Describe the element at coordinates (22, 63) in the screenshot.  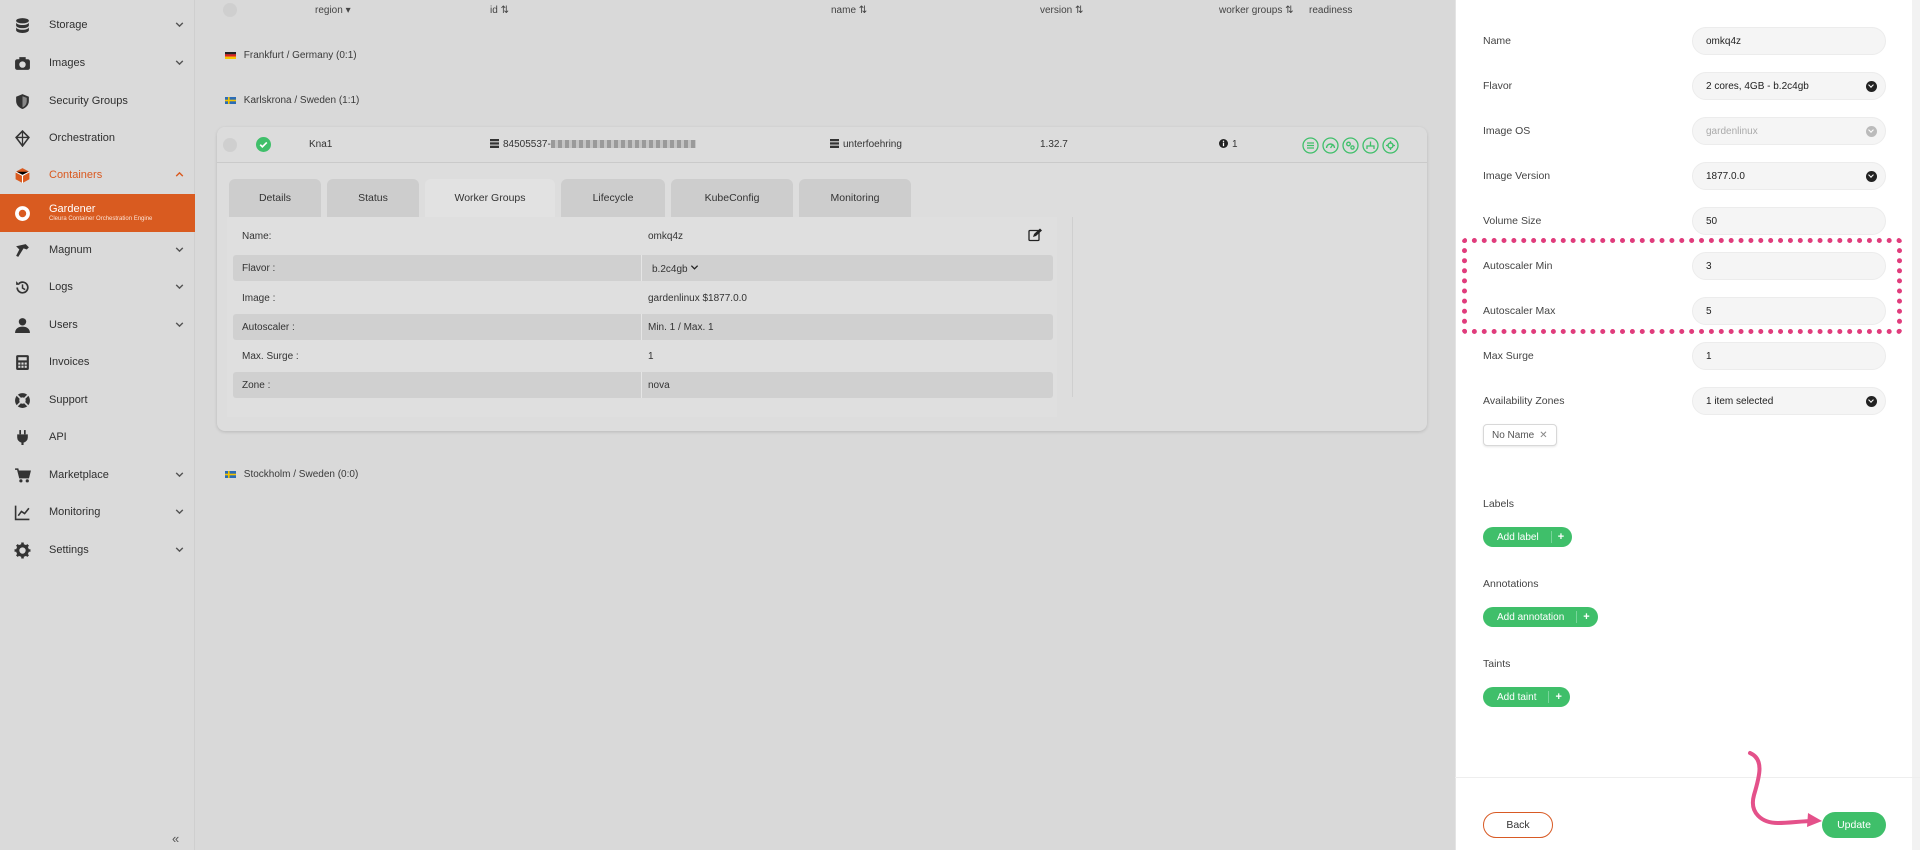
I see `camera-icon` at that location.